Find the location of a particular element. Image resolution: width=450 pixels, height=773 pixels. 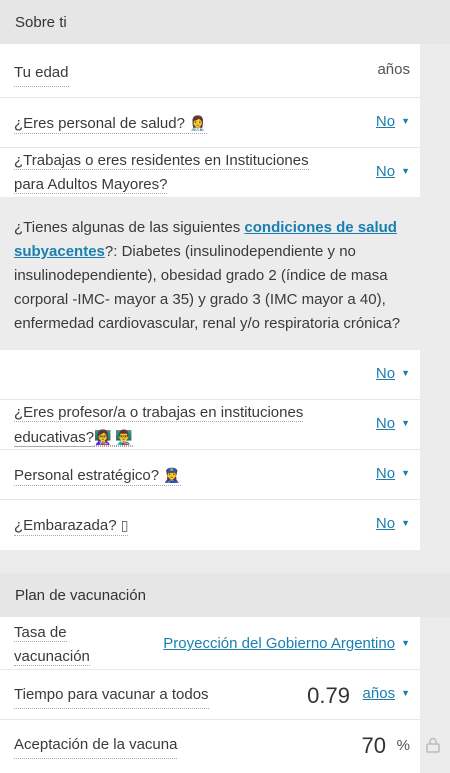

time-label: Tiempo para vacunar a todos is located at coordinates (111, 696).